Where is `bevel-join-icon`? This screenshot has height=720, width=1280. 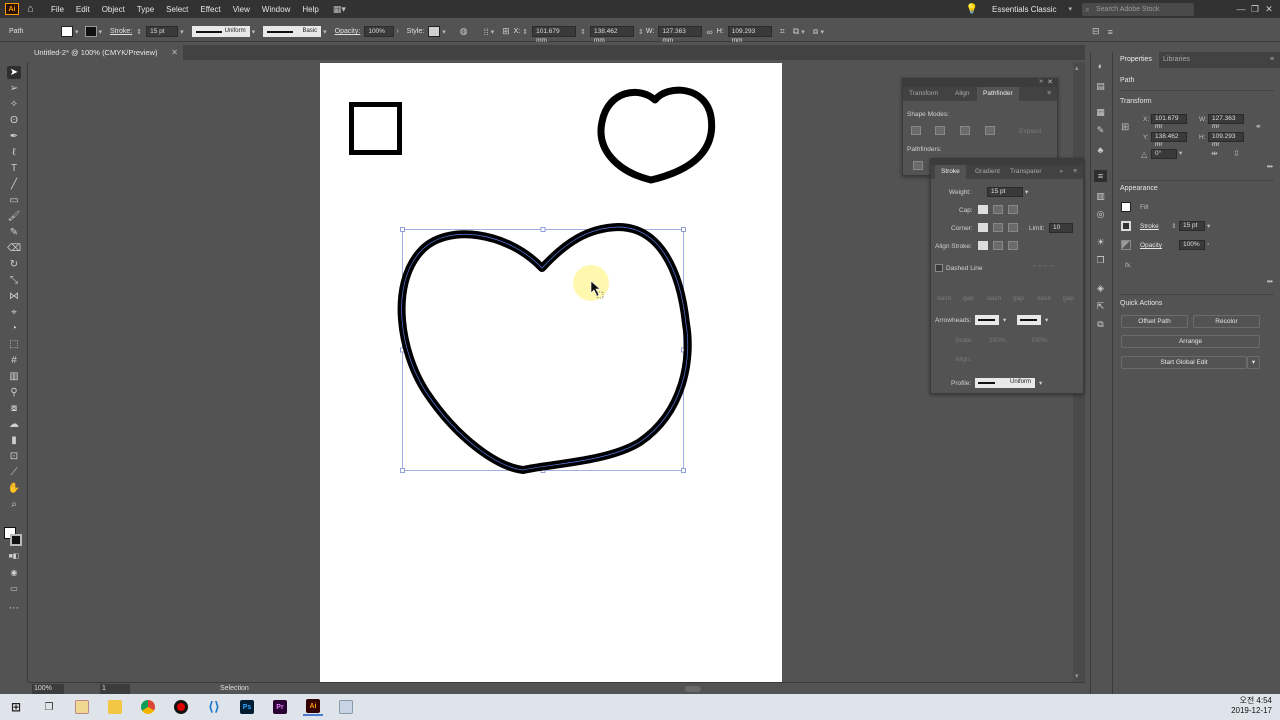
bevel-join-icon is located at coordinates (1013, 227).